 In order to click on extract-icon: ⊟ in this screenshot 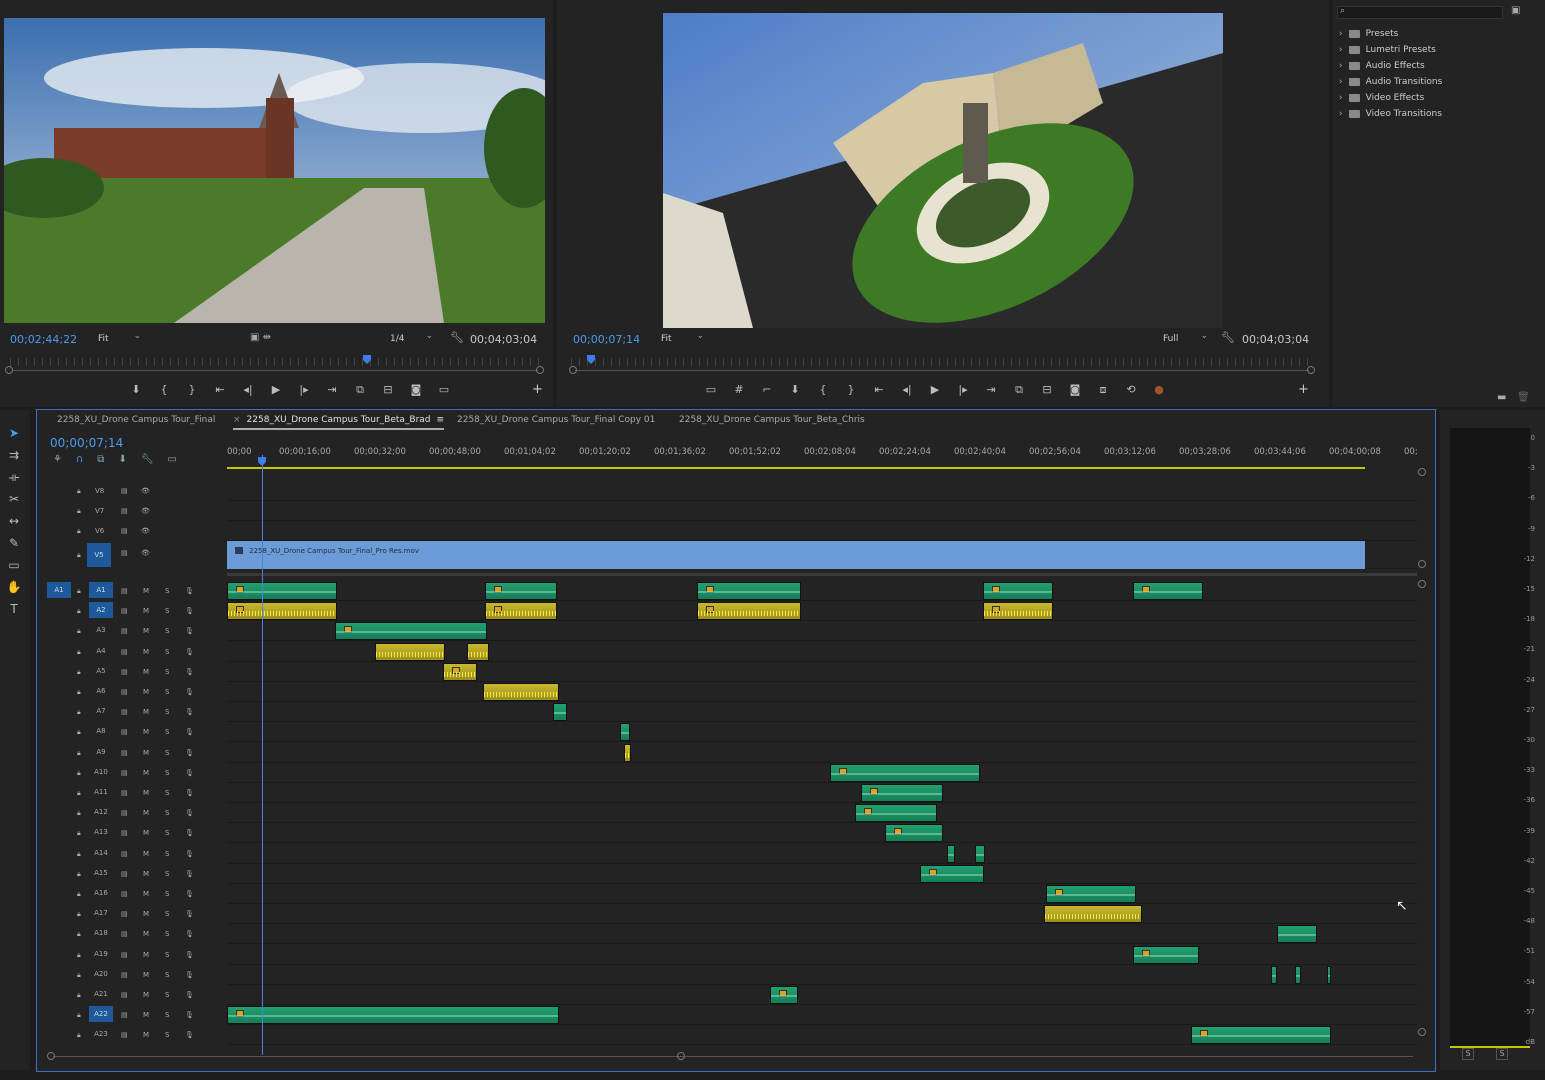, I will do `click(1047, 390)`.